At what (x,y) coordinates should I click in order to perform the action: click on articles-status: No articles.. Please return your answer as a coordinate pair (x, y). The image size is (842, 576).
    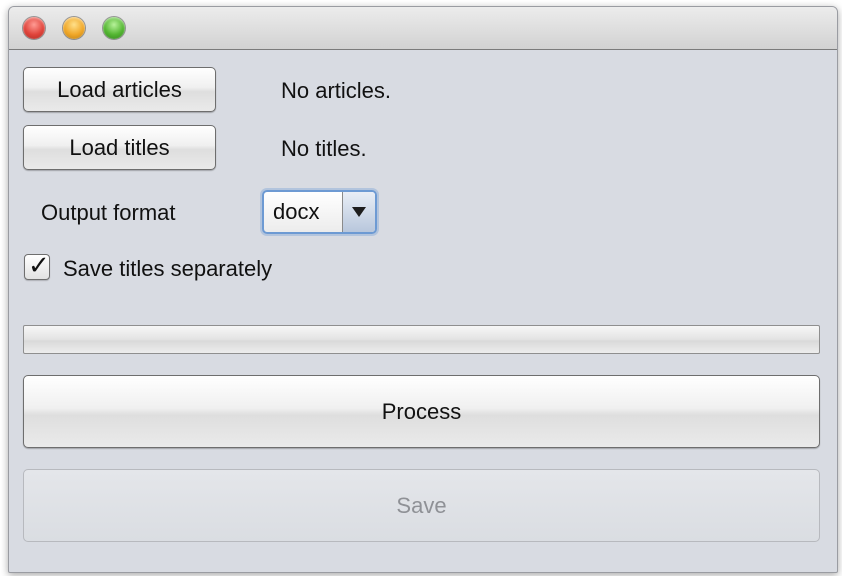
    Looking at the image, I should click on (336, 90).